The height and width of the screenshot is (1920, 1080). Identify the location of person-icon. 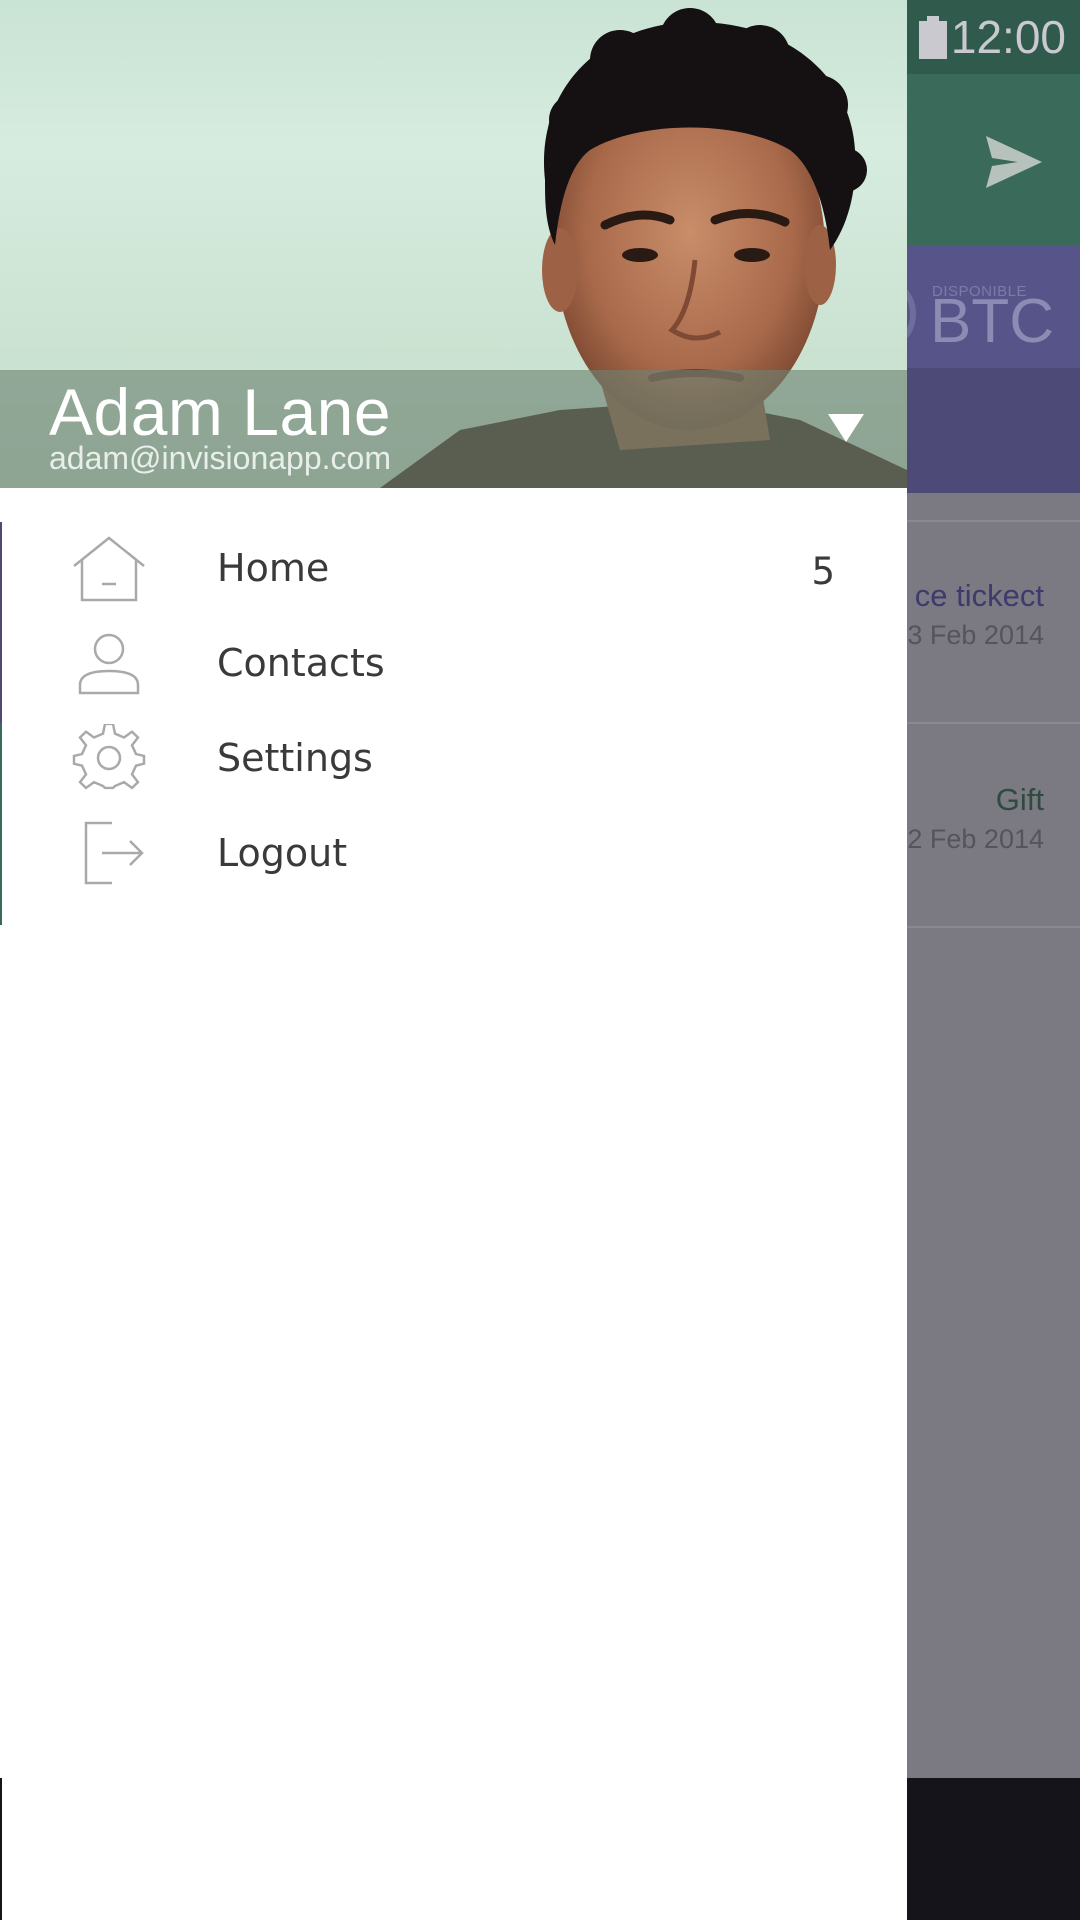
(109, 664).